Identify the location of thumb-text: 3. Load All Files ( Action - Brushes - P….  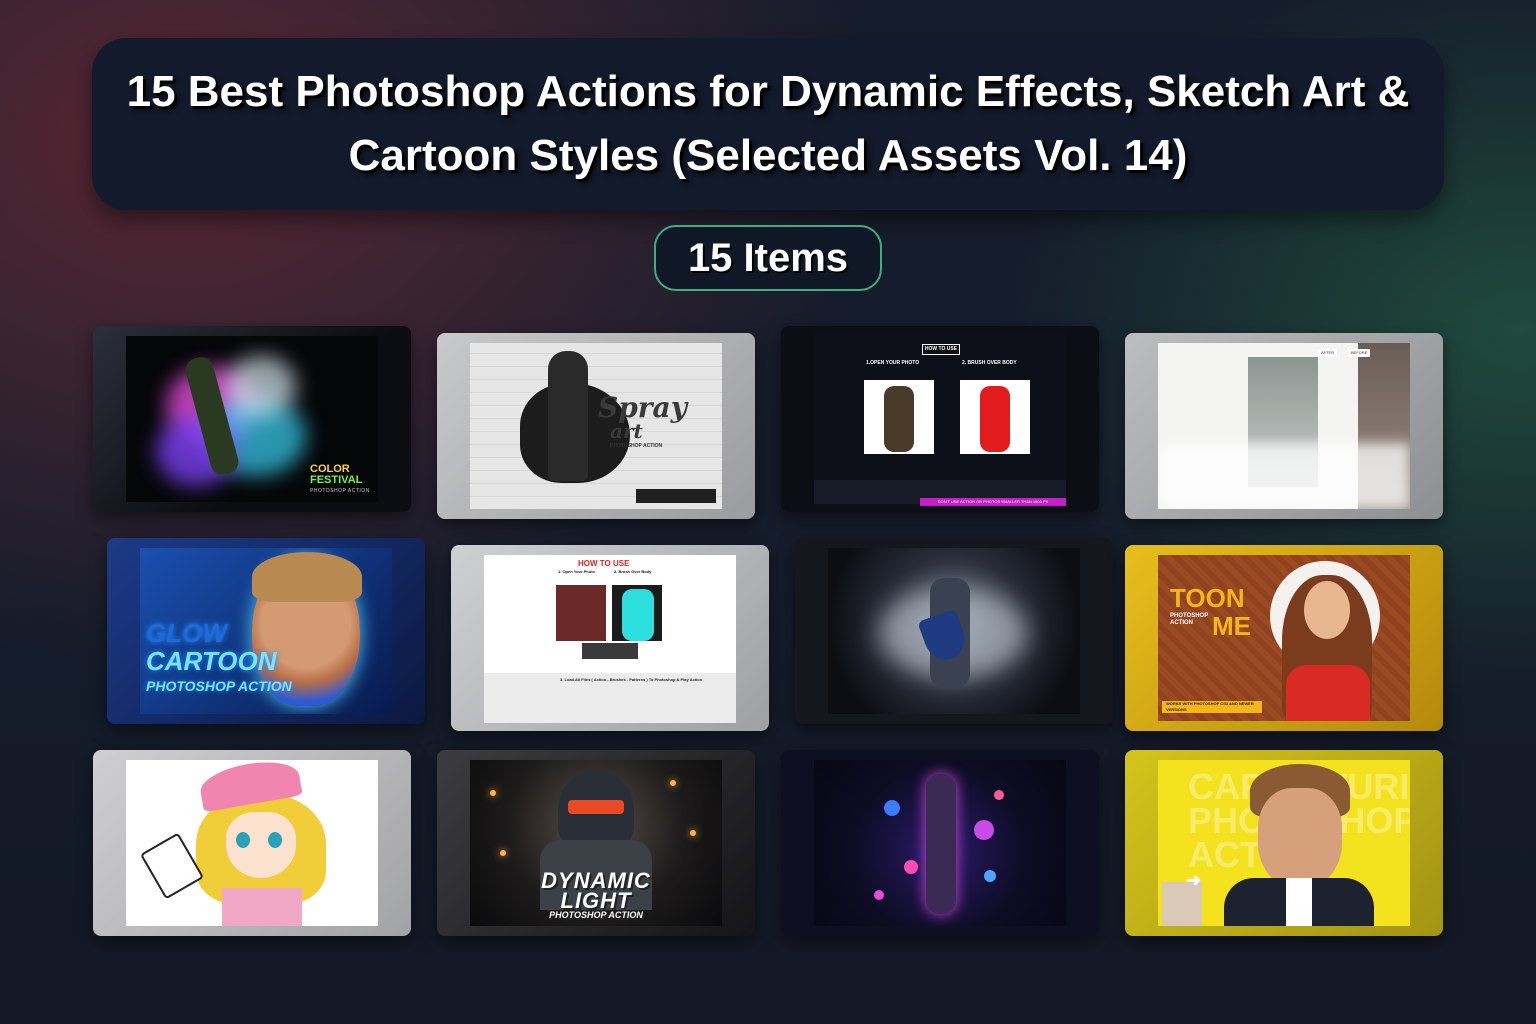
(631, 679).